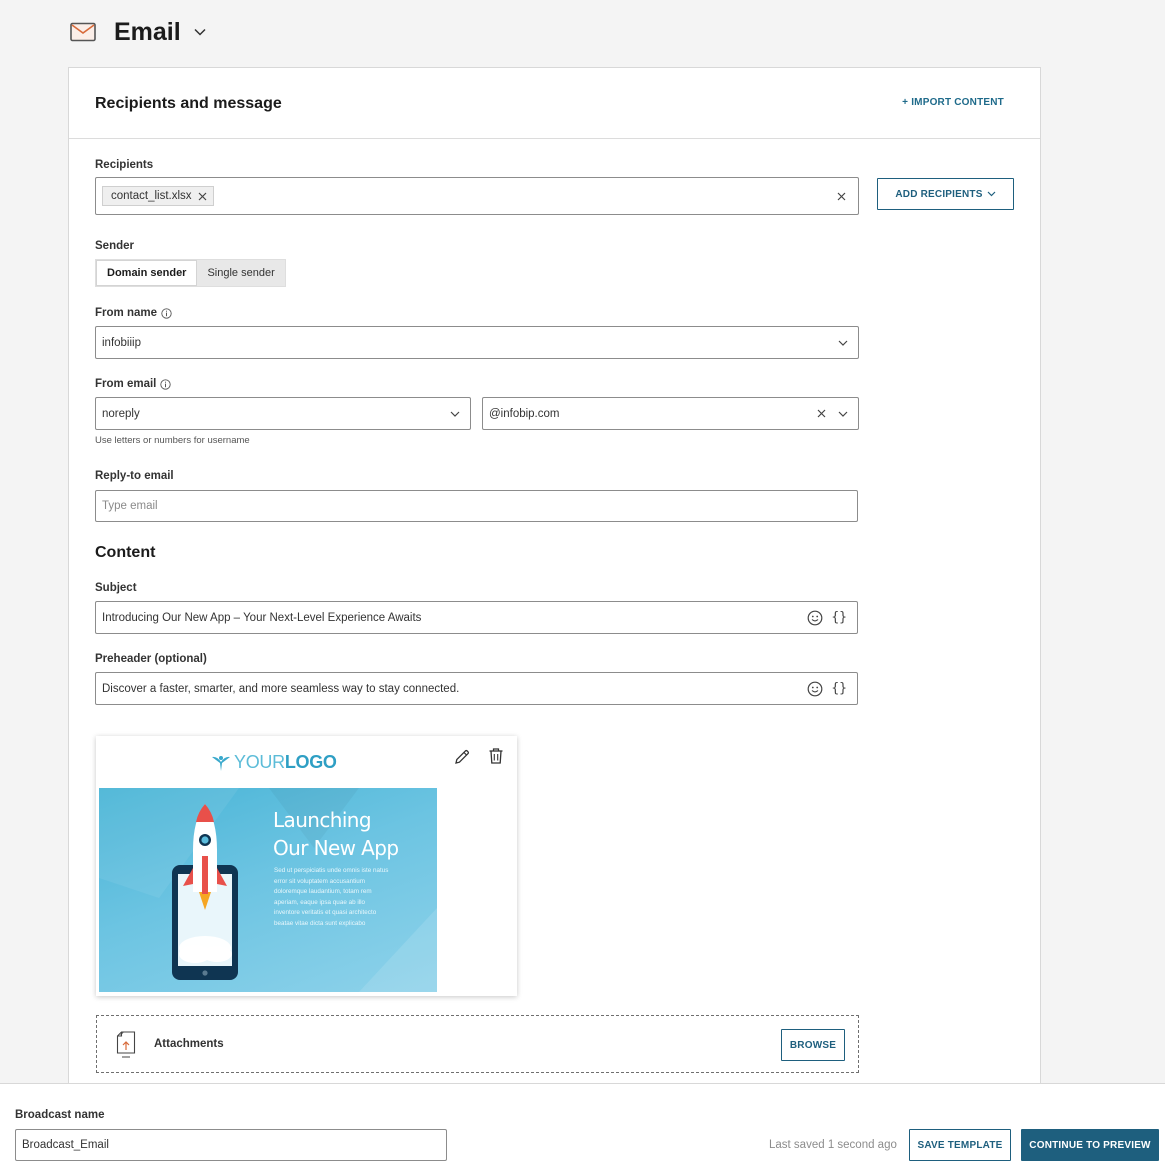  Describe the element at coordinates (462, 757) in the screenshot. I see `pencil-icon` at that location.